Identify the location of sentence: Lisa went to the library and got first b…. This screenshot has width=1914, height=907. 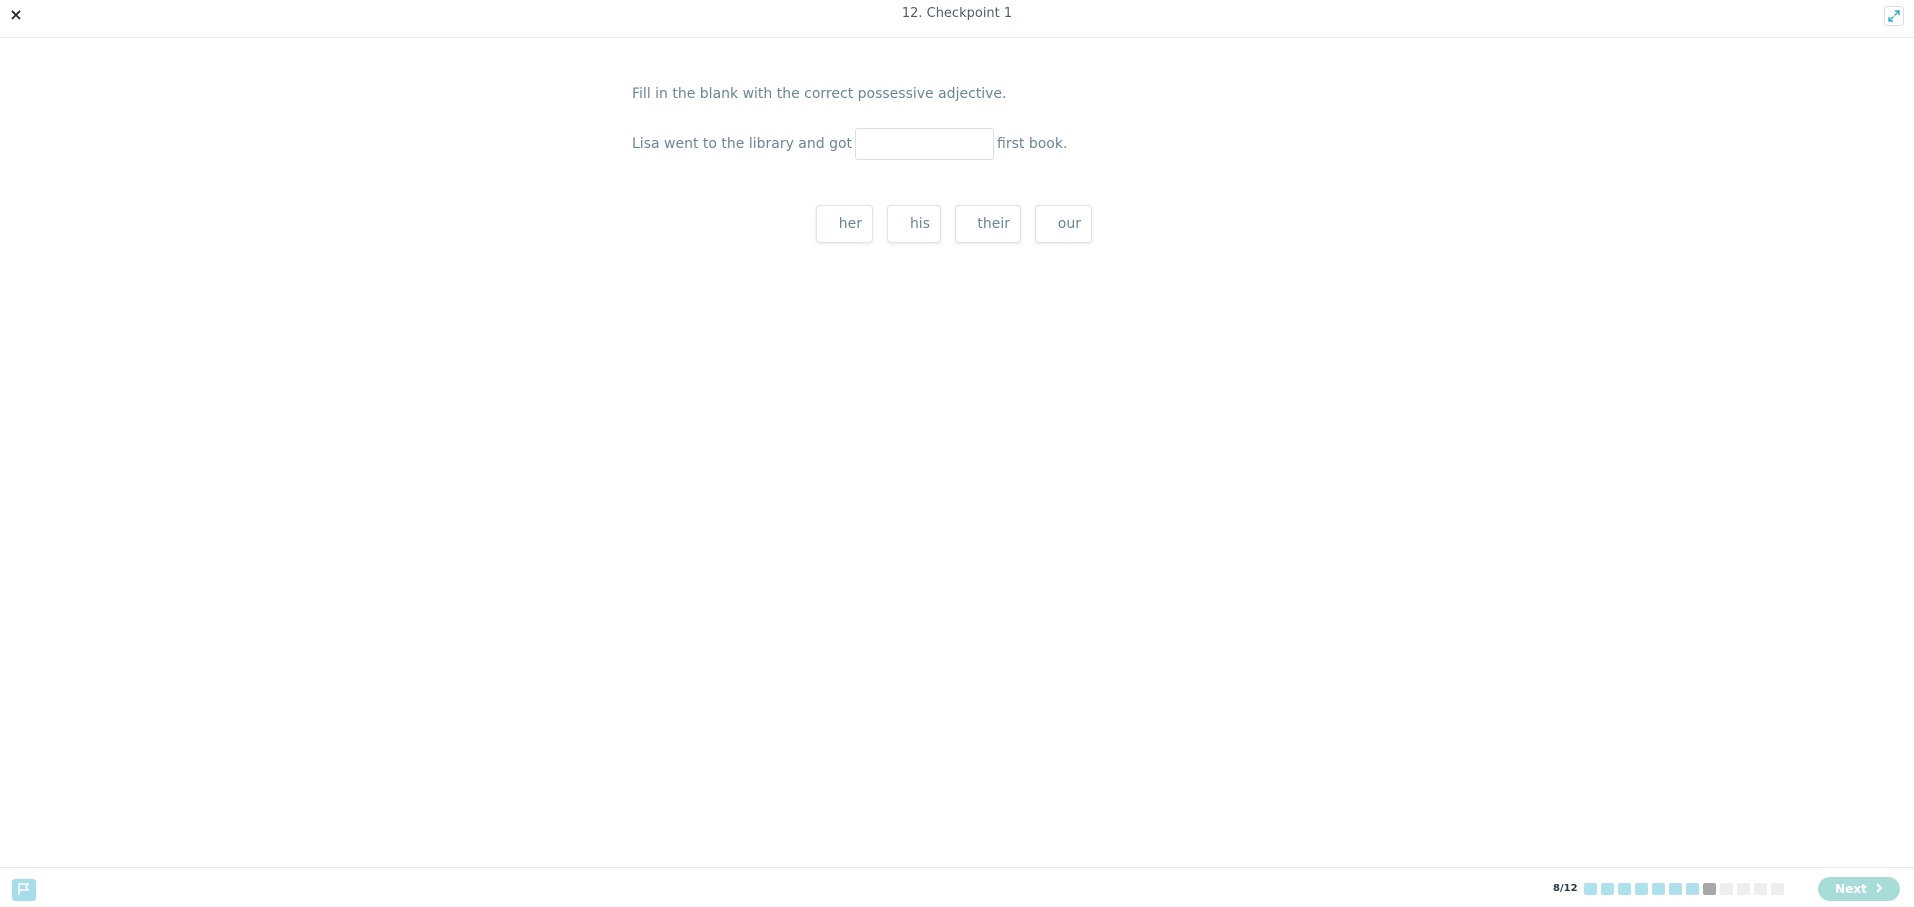
(982, 144).